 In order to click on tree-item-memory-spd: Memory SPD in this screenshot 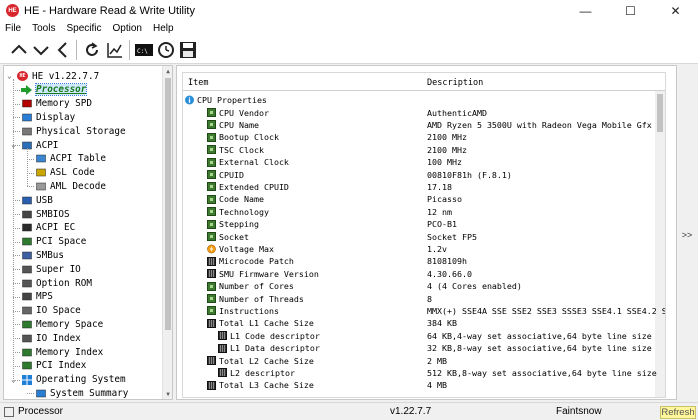, I will do `click(56, 104)`.